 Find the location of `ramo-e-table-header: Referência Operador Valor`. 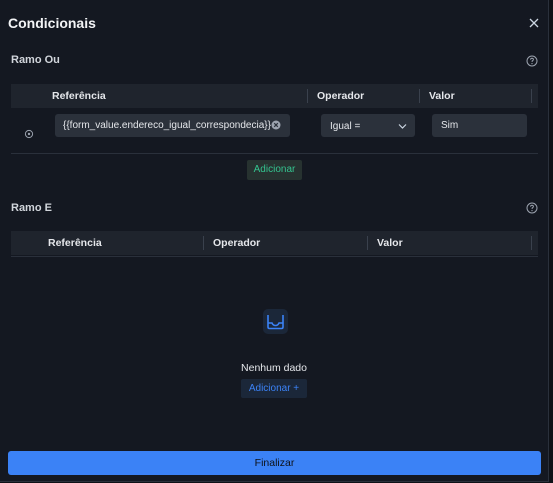

ramo-e-table-header: Referência Operador Valor is located at coordinates (274, 243).